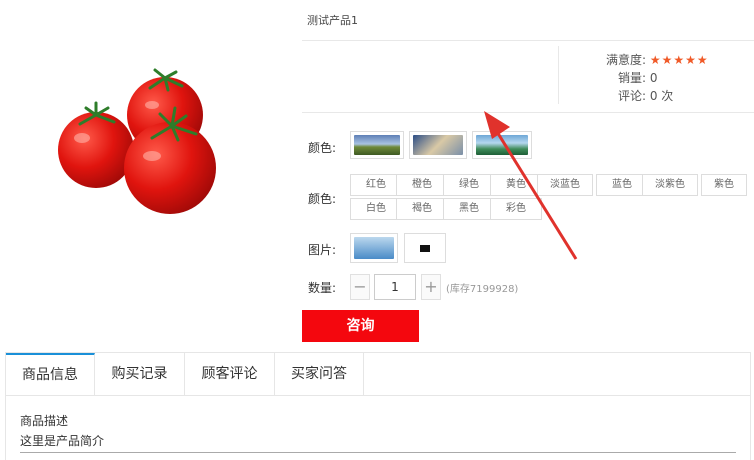 The width and height of the screenshot is (754, 460). What do you see at coordinates (332, 20) in the screenshot?
I see `product-title: 测试产品1` at bounding box center [332, 20].